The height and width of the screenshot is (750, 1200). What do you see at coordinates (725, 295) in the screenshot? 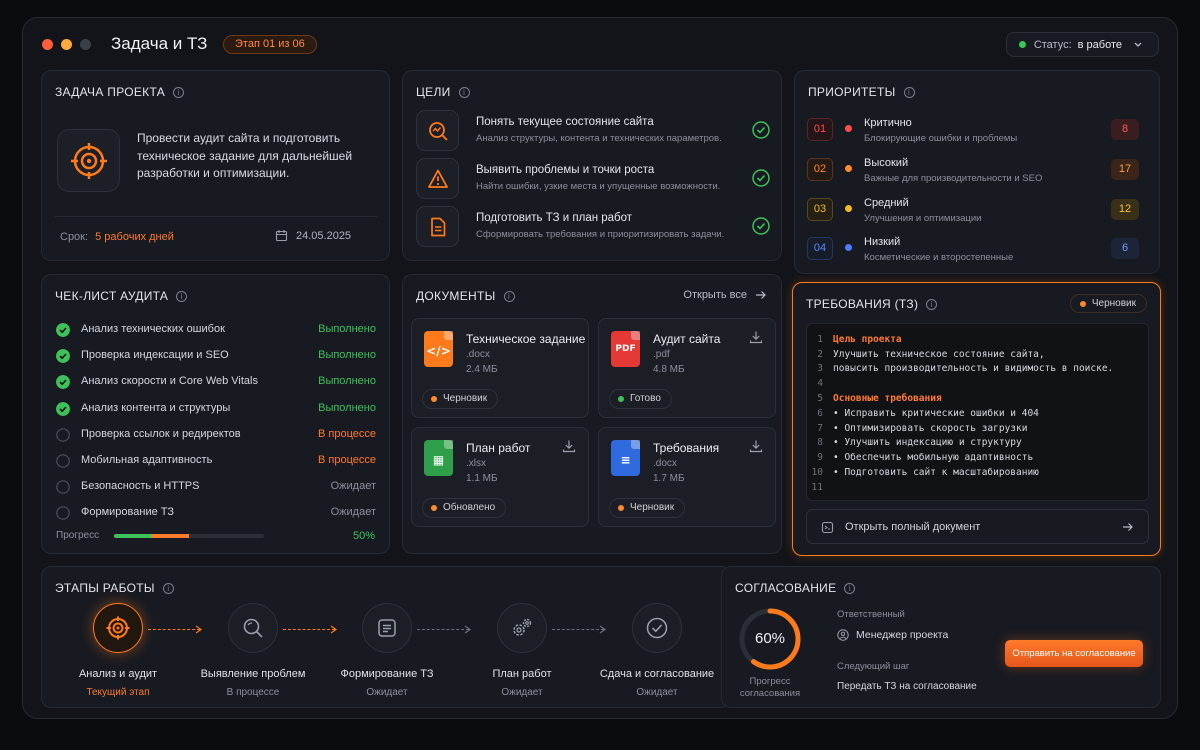
I see `open-all-link: Открыть все` at bounding box center [725, 295].